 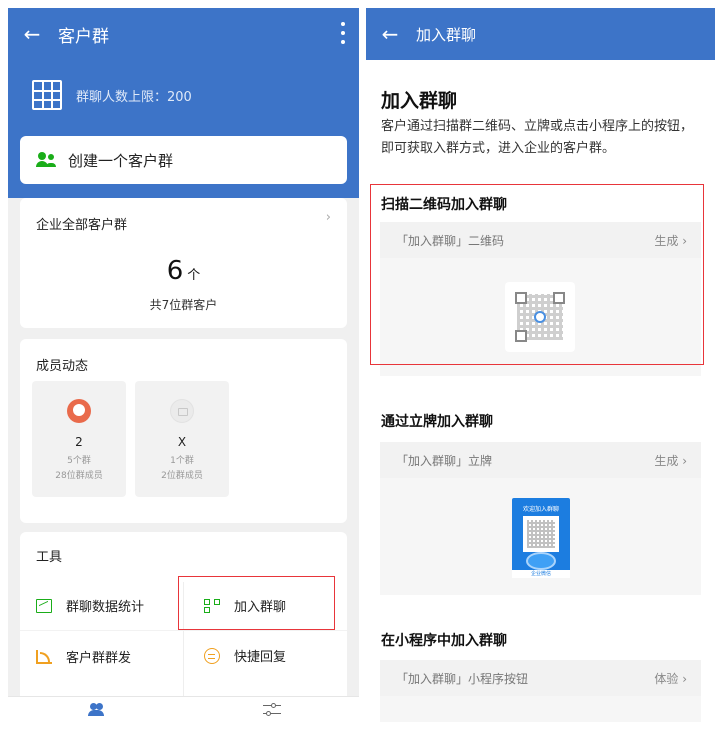 What do you see at coordinates (49, 557) in the screenshot?
I see `tools-title: 工具` at bounding box center [49, 557].